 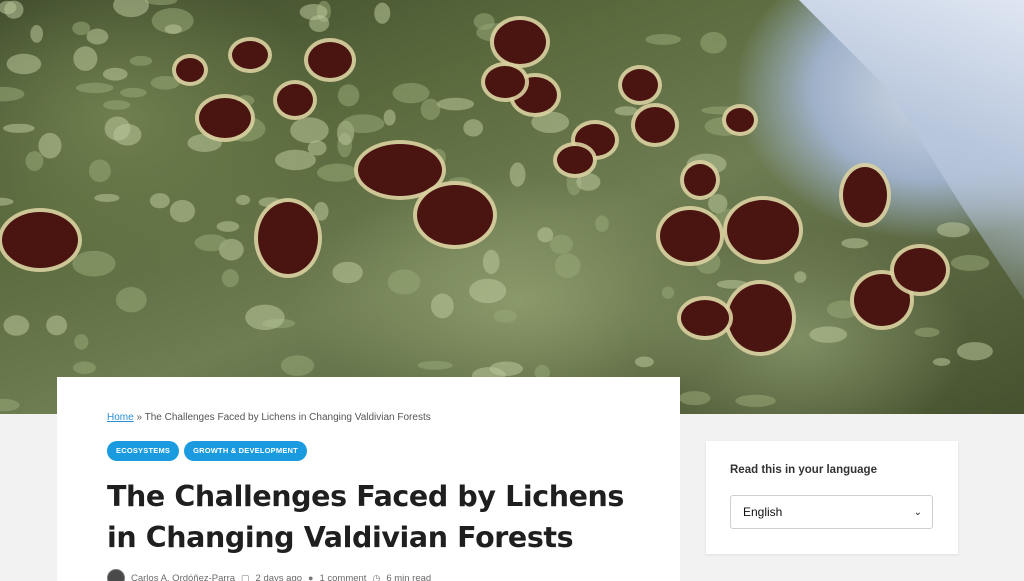 I want to click on read-time: 6 min read, so click(x=409, y=576).